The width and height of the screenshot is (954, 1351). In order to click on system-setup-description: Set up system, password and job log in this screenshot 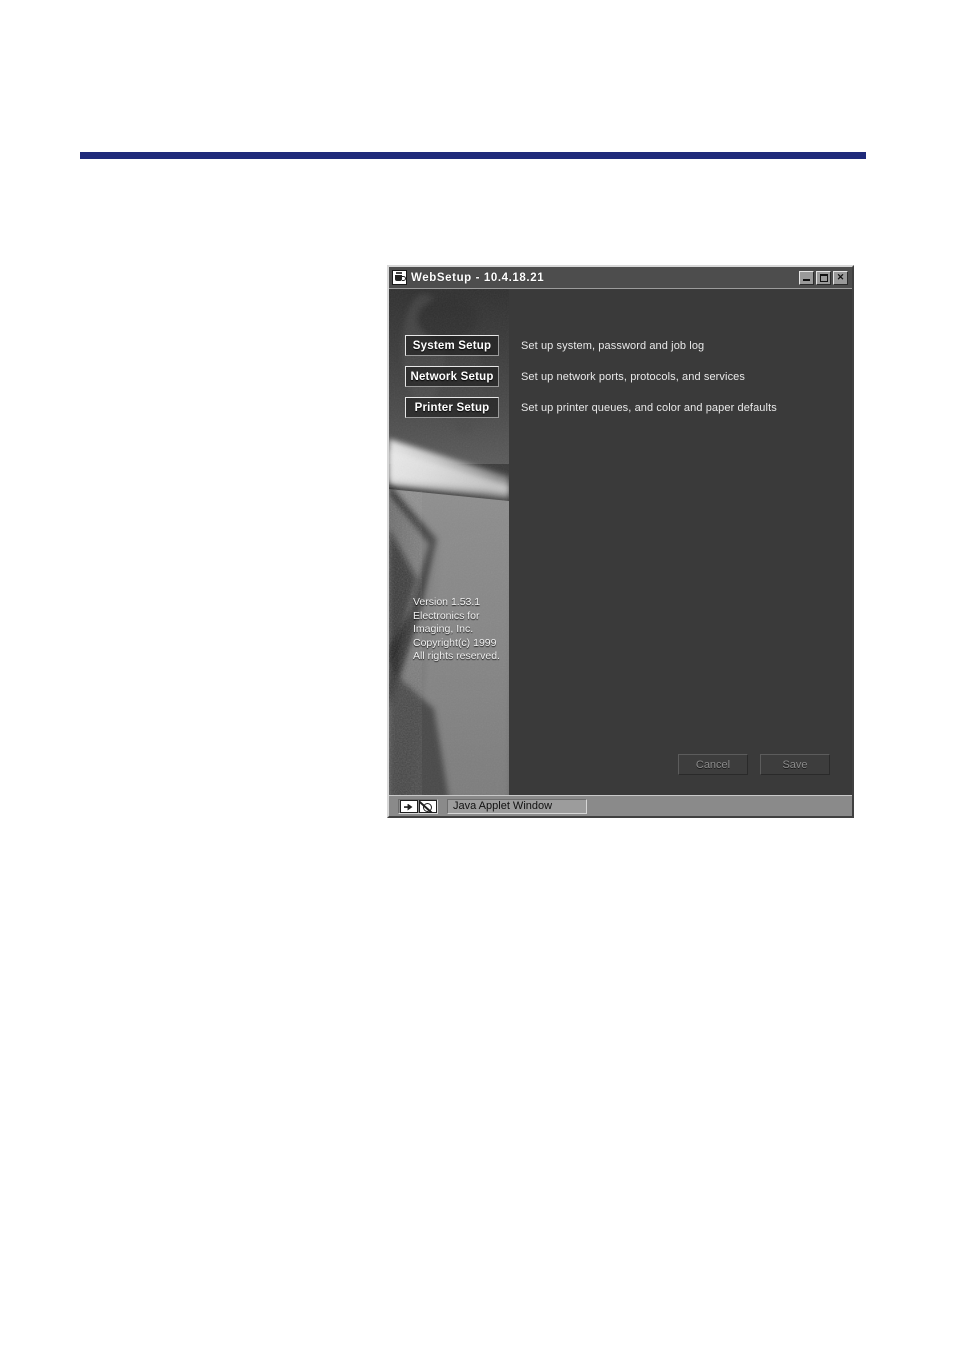, I will do `click(613, 345)`.